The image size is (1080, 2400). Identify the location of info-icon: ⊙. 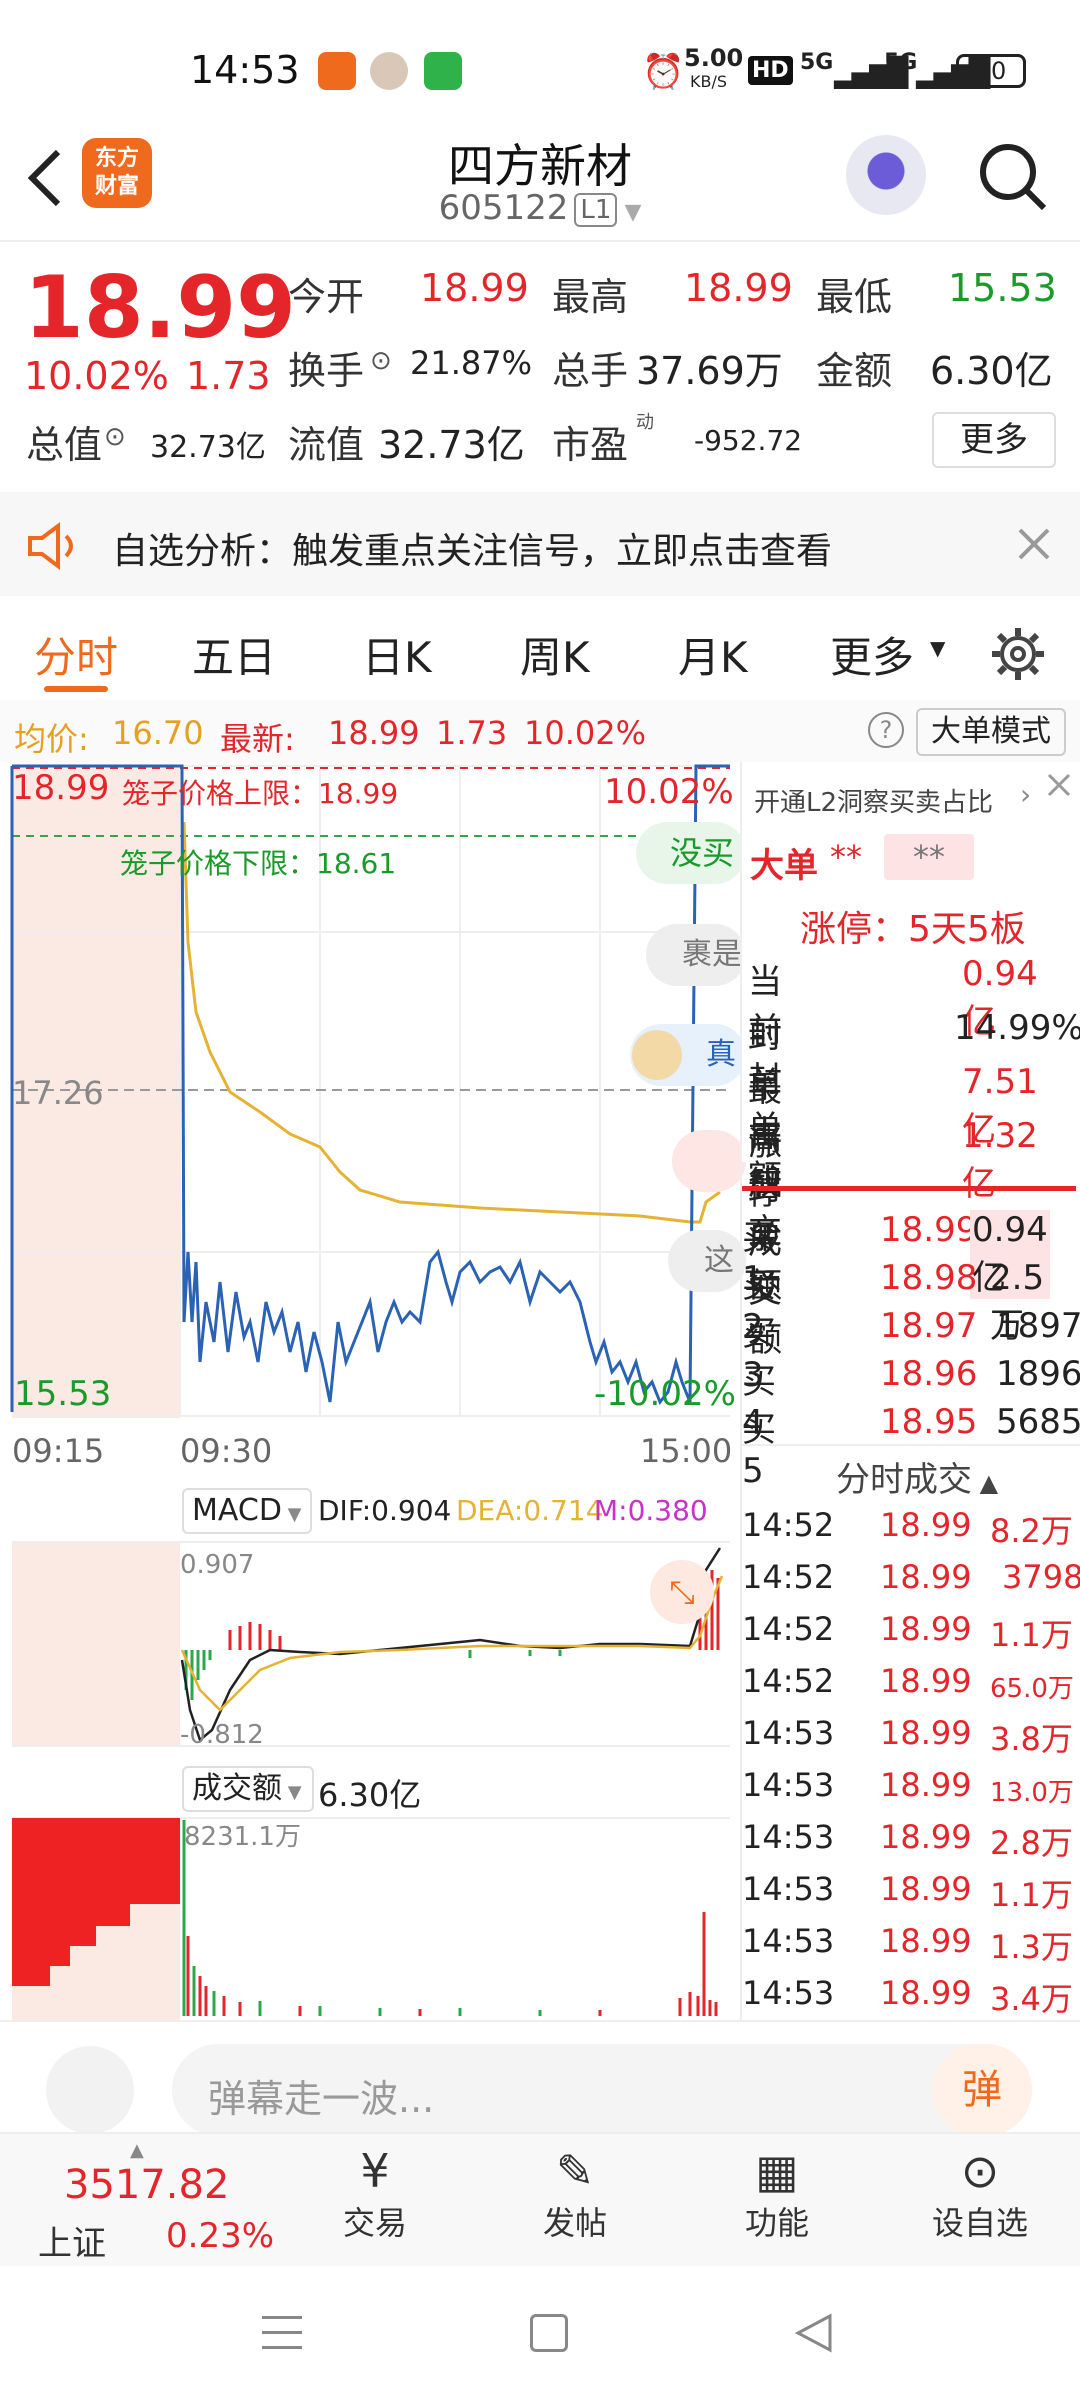
(115, 437).